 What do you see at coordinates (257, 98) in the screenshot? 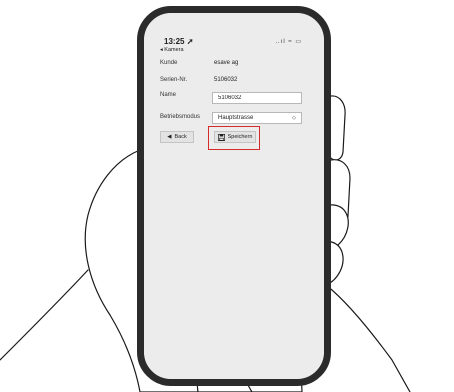
I see `name-input` at bounding box center [257, 98].